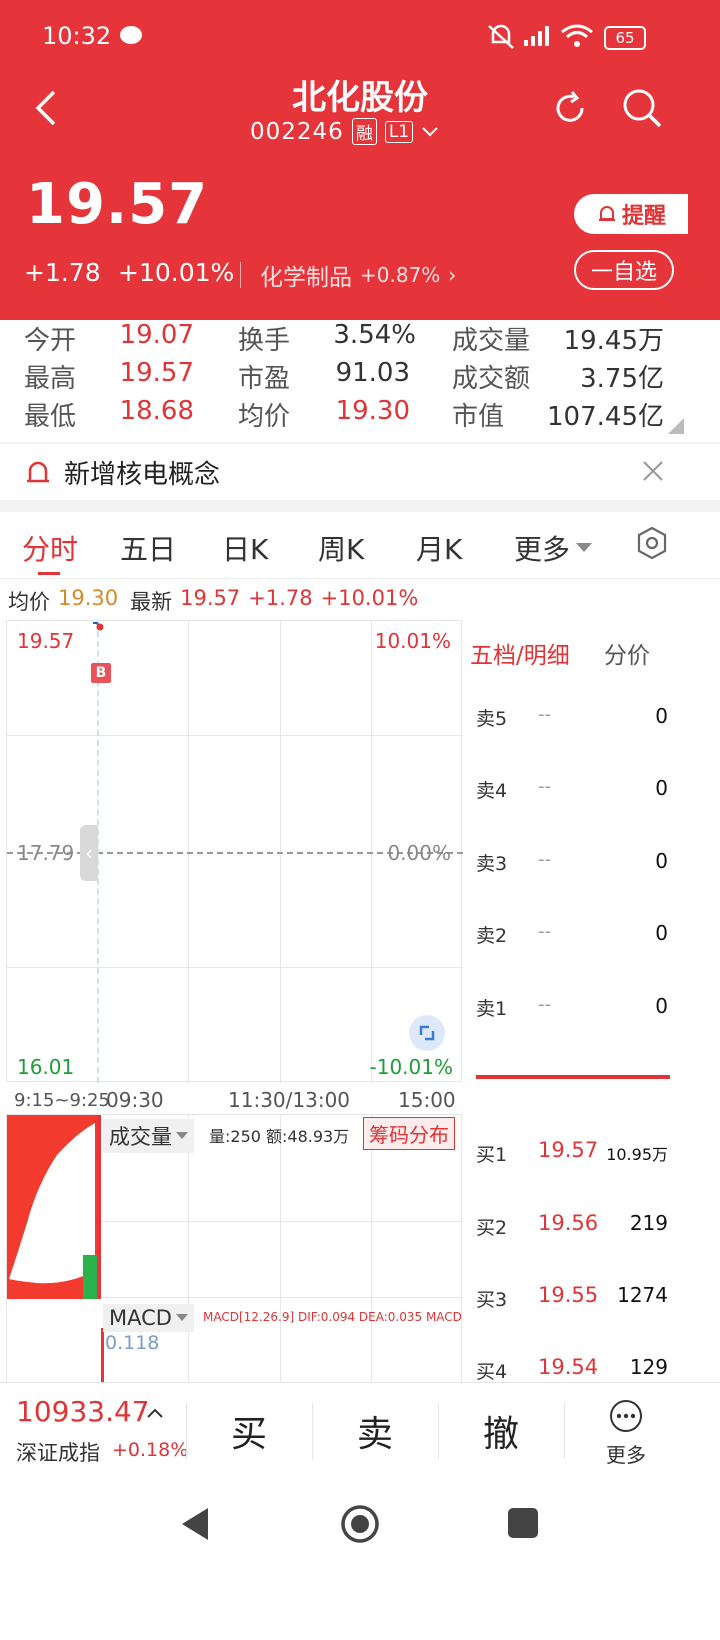  I want to click on buy-level-label: 买2, so click(492, 1228).